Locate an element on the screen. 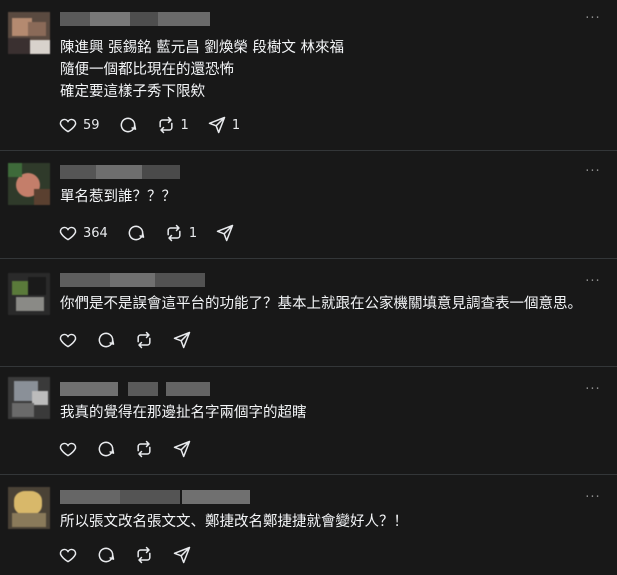 The height and width of the screenshot is (575, 617). share-count: 1 is located at coordinates (236, 125).